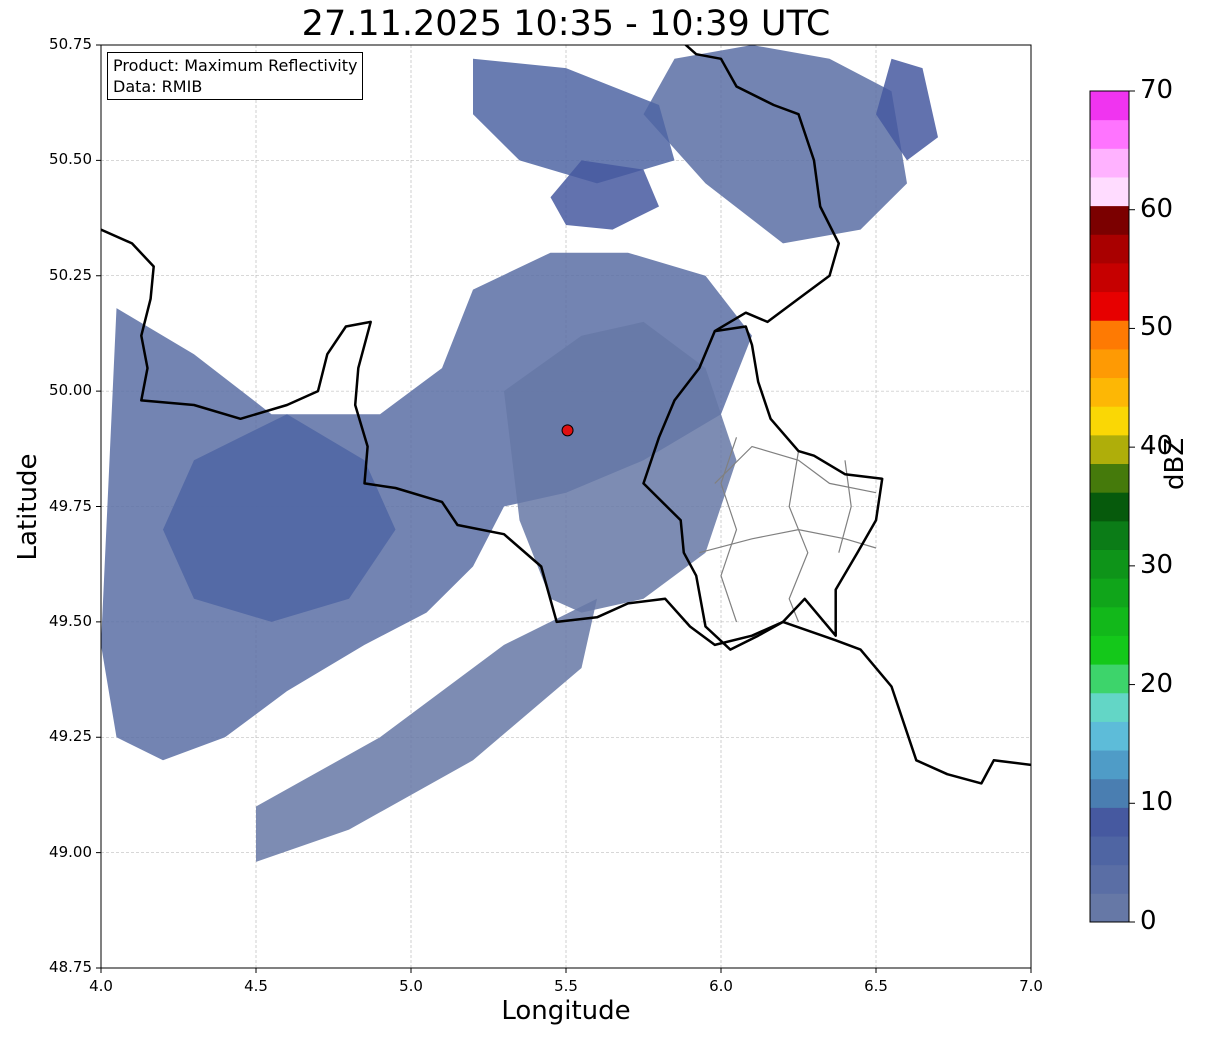  What do you see at coordinates (70, 159) in the screenshot?
I see `y-tick-label: 50.50` at bounding box center [70, 159].